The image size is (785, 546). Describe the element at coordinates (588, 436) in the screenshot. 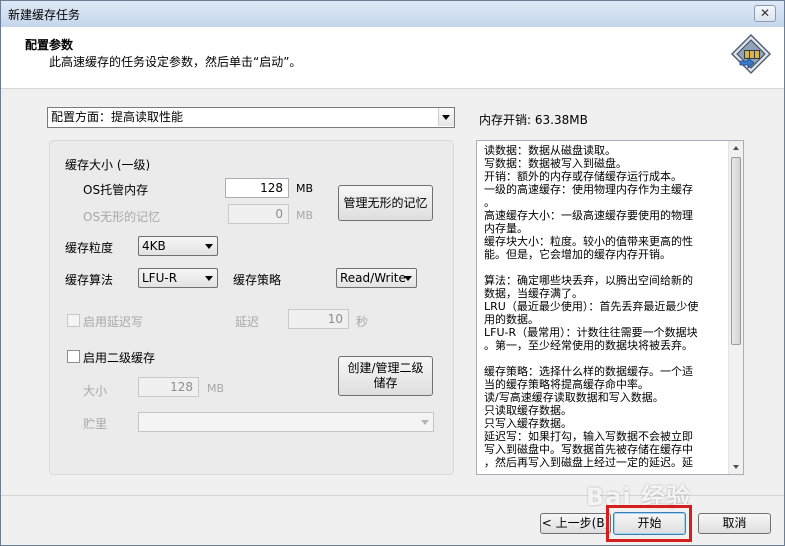

I see `help-text-line: 延迟写：如果打勾，输入写数据不会被立即` at that location.